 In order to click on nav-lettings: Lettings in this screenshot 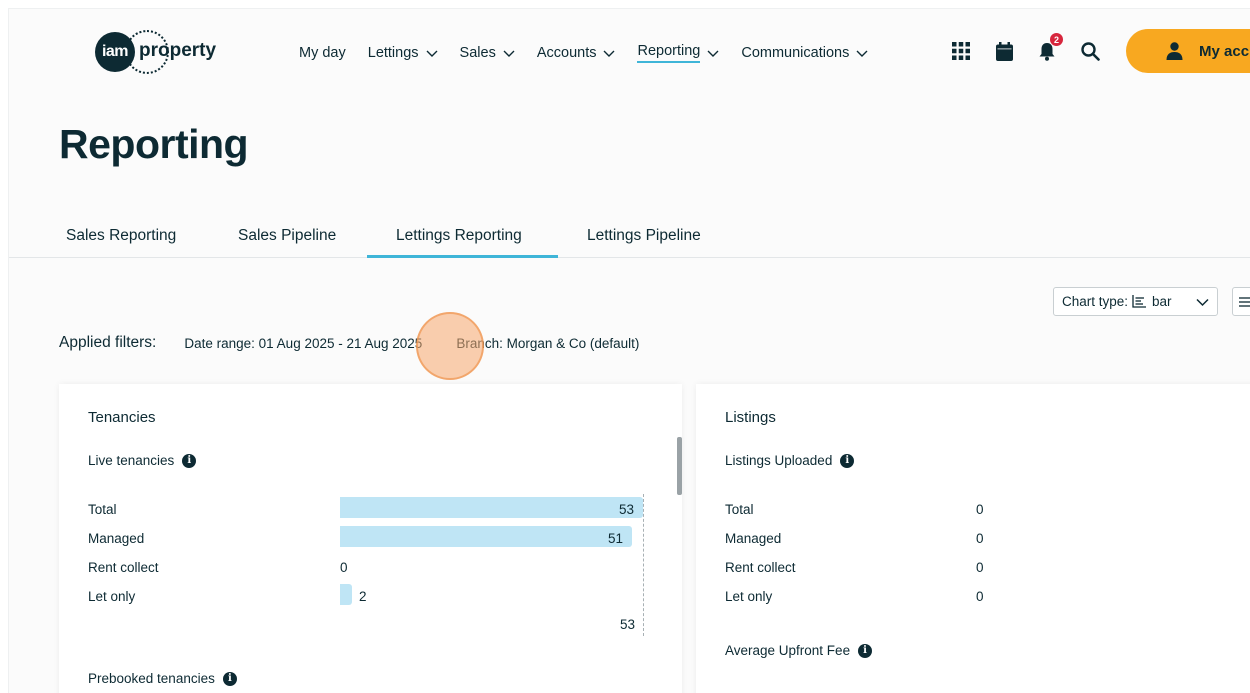, I will do `click(403, 53)`.